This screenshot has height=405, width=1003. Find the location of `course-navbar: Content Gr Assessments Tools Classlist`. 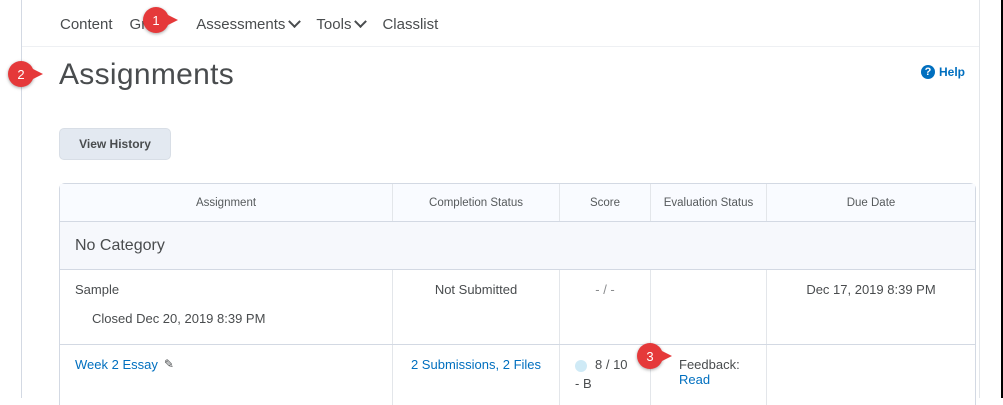

course-navbar: Content Gr Assessments Tools Classlist is located at coordinates (257, 24).